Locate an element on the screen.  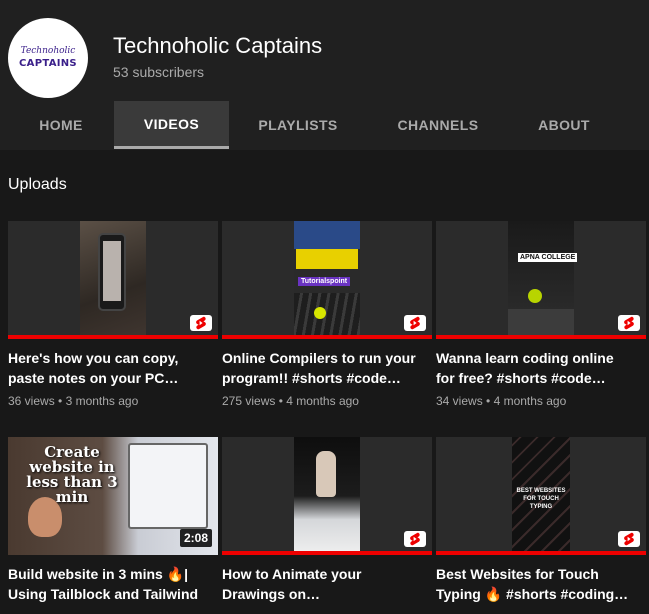
thumbnail-caption: BEST WEBSITES FOR TOUCH TYPING is located at coordinates (541, 499).